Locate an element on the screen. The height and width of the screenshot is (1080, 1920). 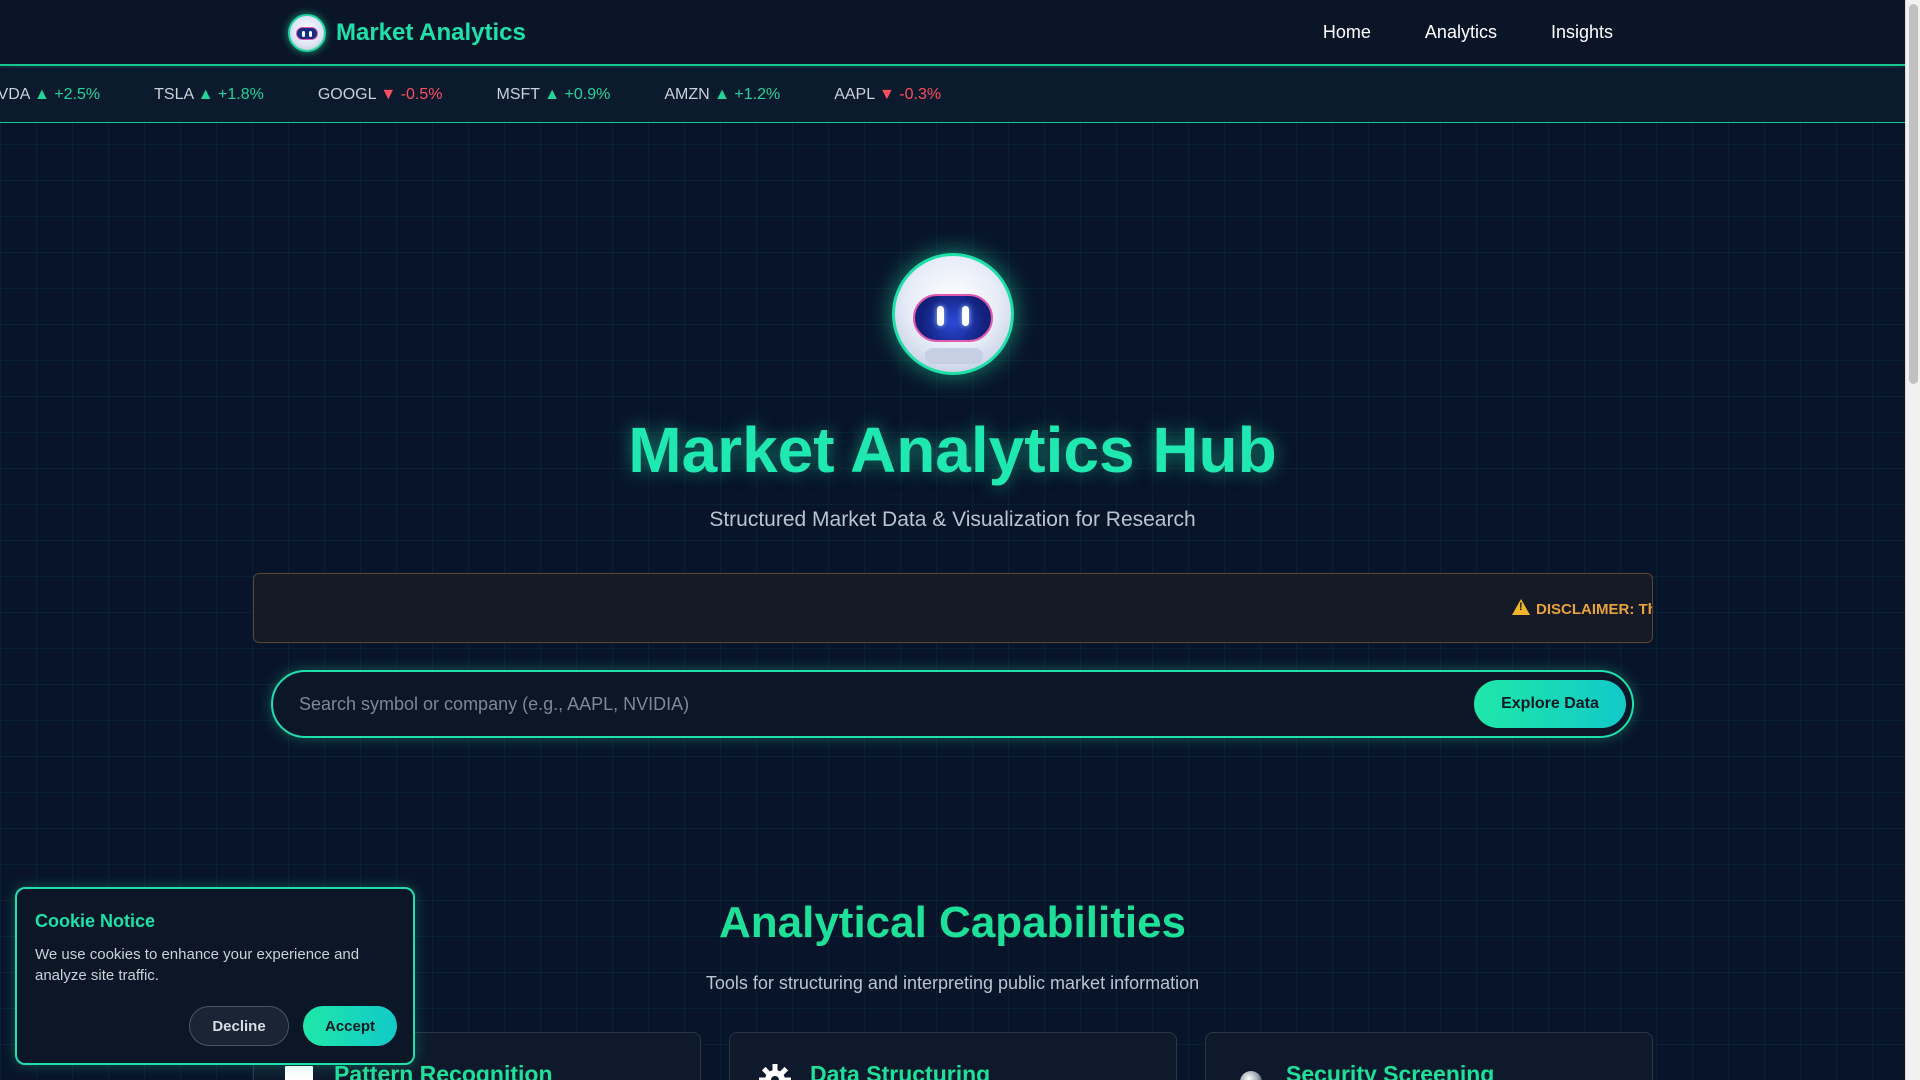
square-icon is located at coordinates (299, 1073).